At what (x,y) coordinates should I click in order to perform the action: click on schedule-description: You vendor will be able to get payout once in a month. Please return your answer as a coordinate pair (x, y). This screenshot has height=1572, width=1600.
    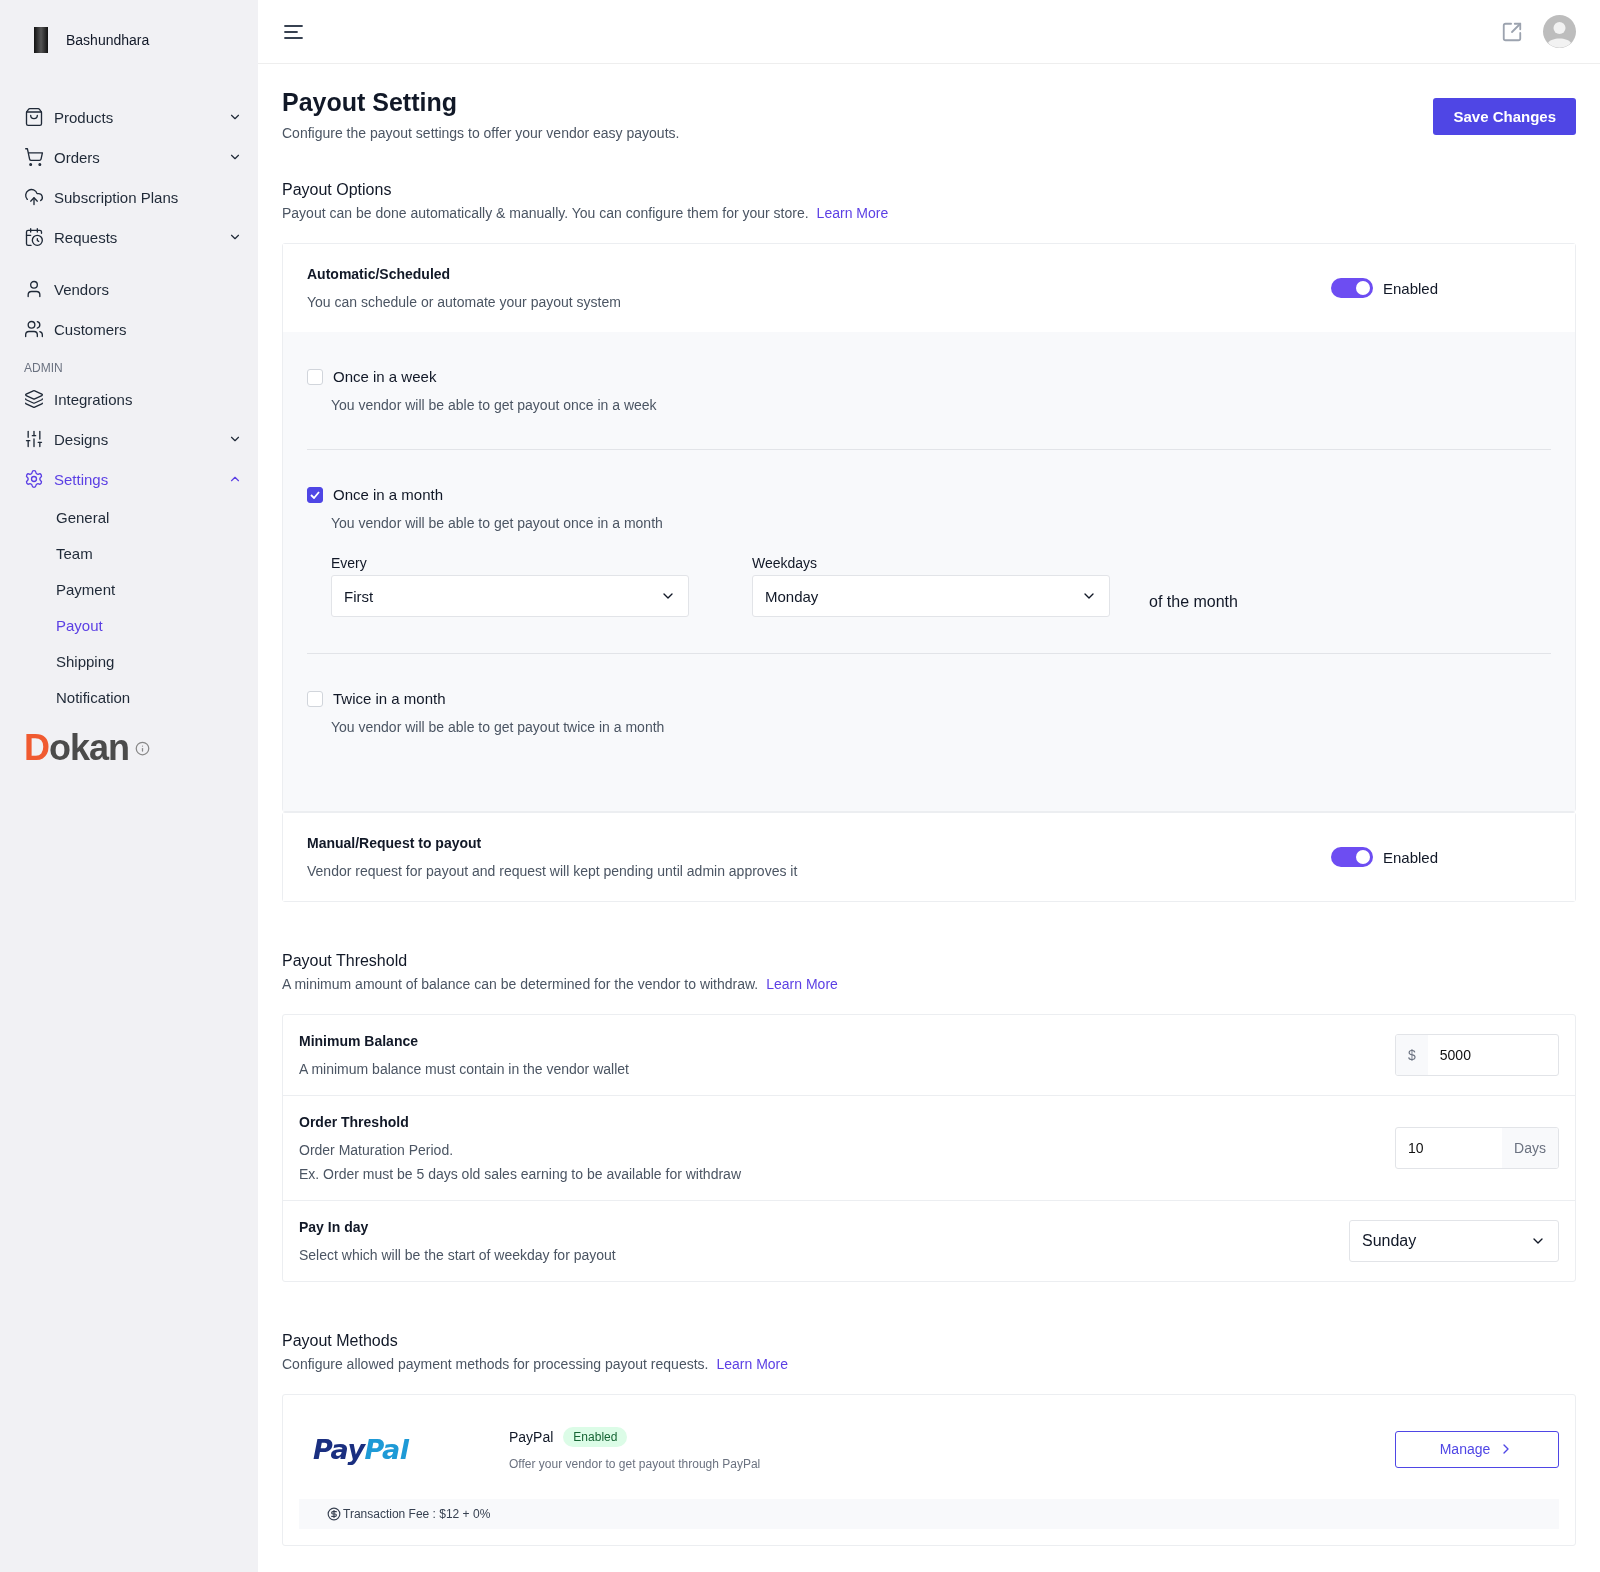
    Looking at the image, I should click on (497, 523).